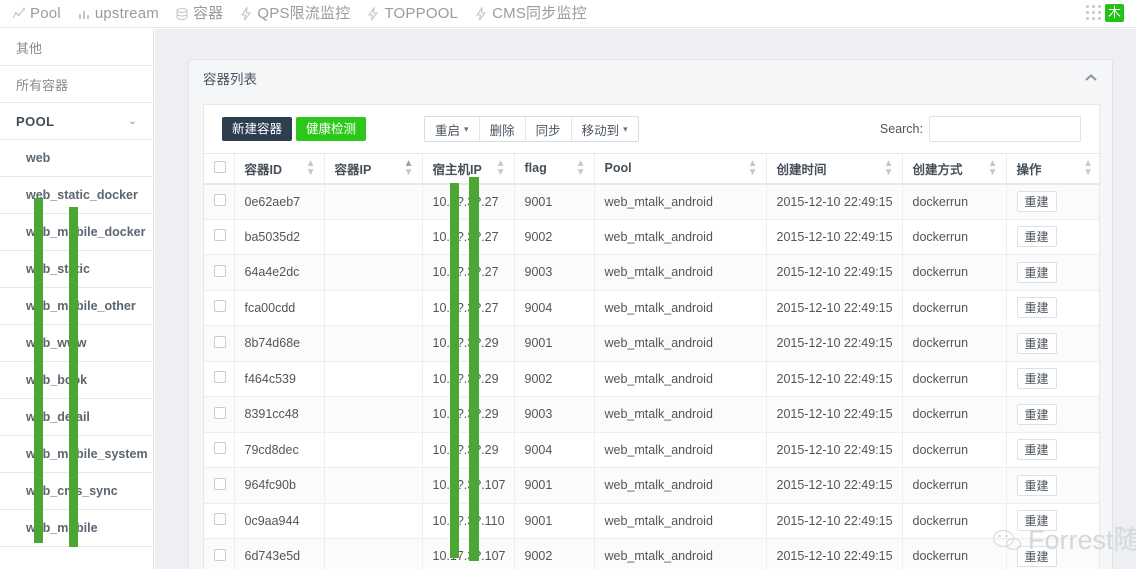 The height and width of the screenshot is (569, 1136). What do you see at coordinates (76, 491) in the screenshot?
I see `sidebar-item-web-cms-sync: web_cms_sync` at bounding box center [76, 491].